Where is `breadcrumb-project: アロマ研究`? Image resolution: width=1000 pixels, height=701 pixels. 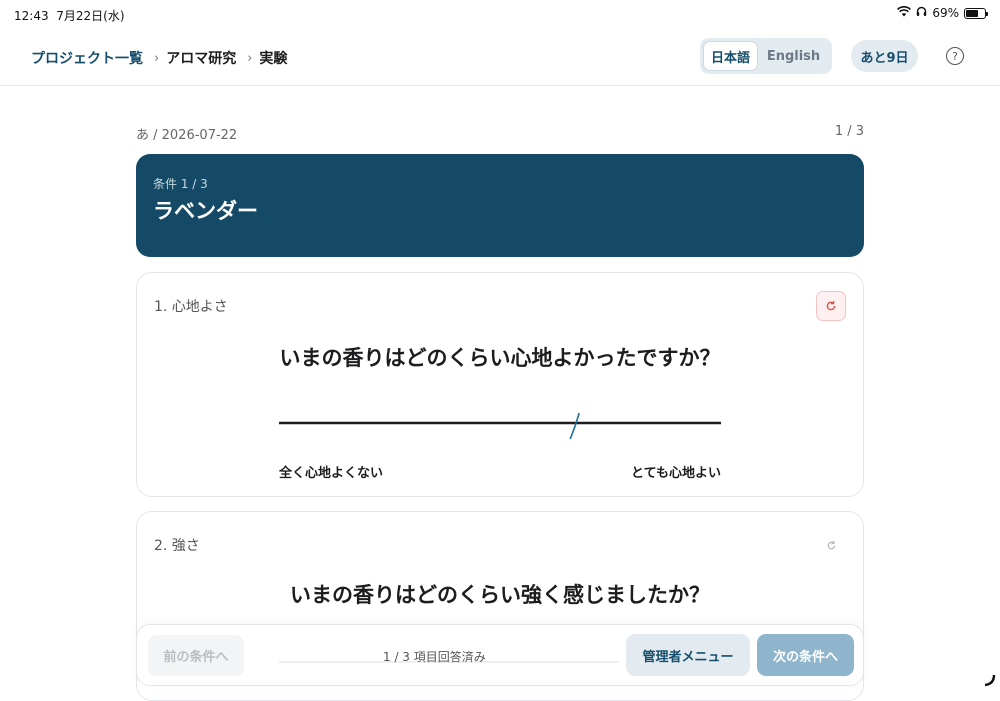 breadcrumb-project: アロマ研究 is located at coordinates (201, 58).